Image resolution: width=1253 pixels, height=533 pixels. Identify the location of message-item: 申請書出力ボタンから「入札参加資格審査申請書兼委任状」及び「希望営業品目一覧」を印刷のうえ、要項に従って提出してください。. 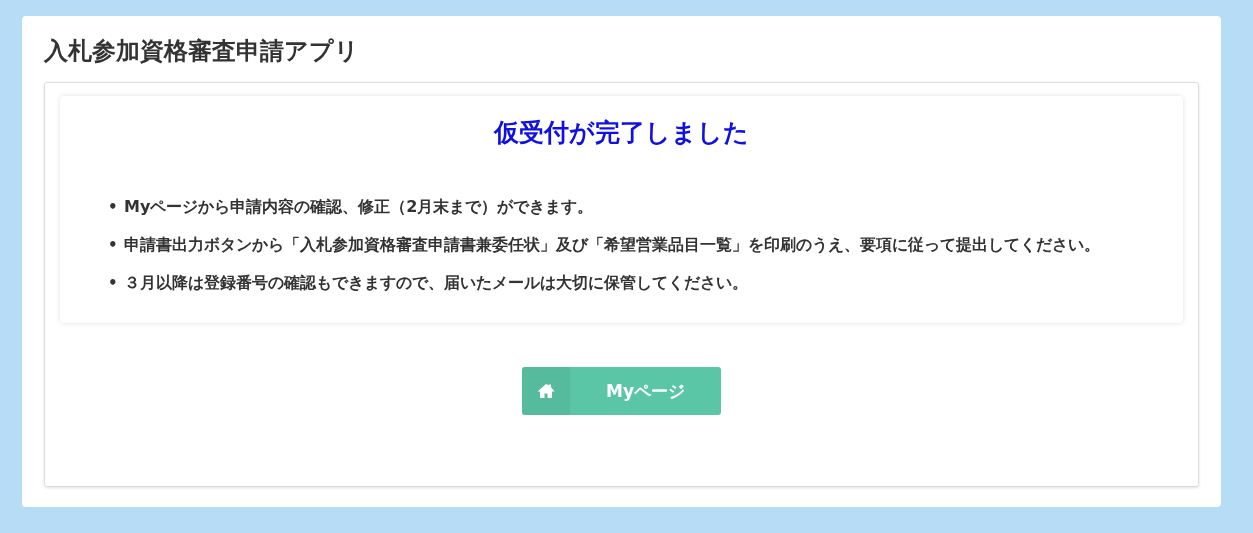
(612, 245).